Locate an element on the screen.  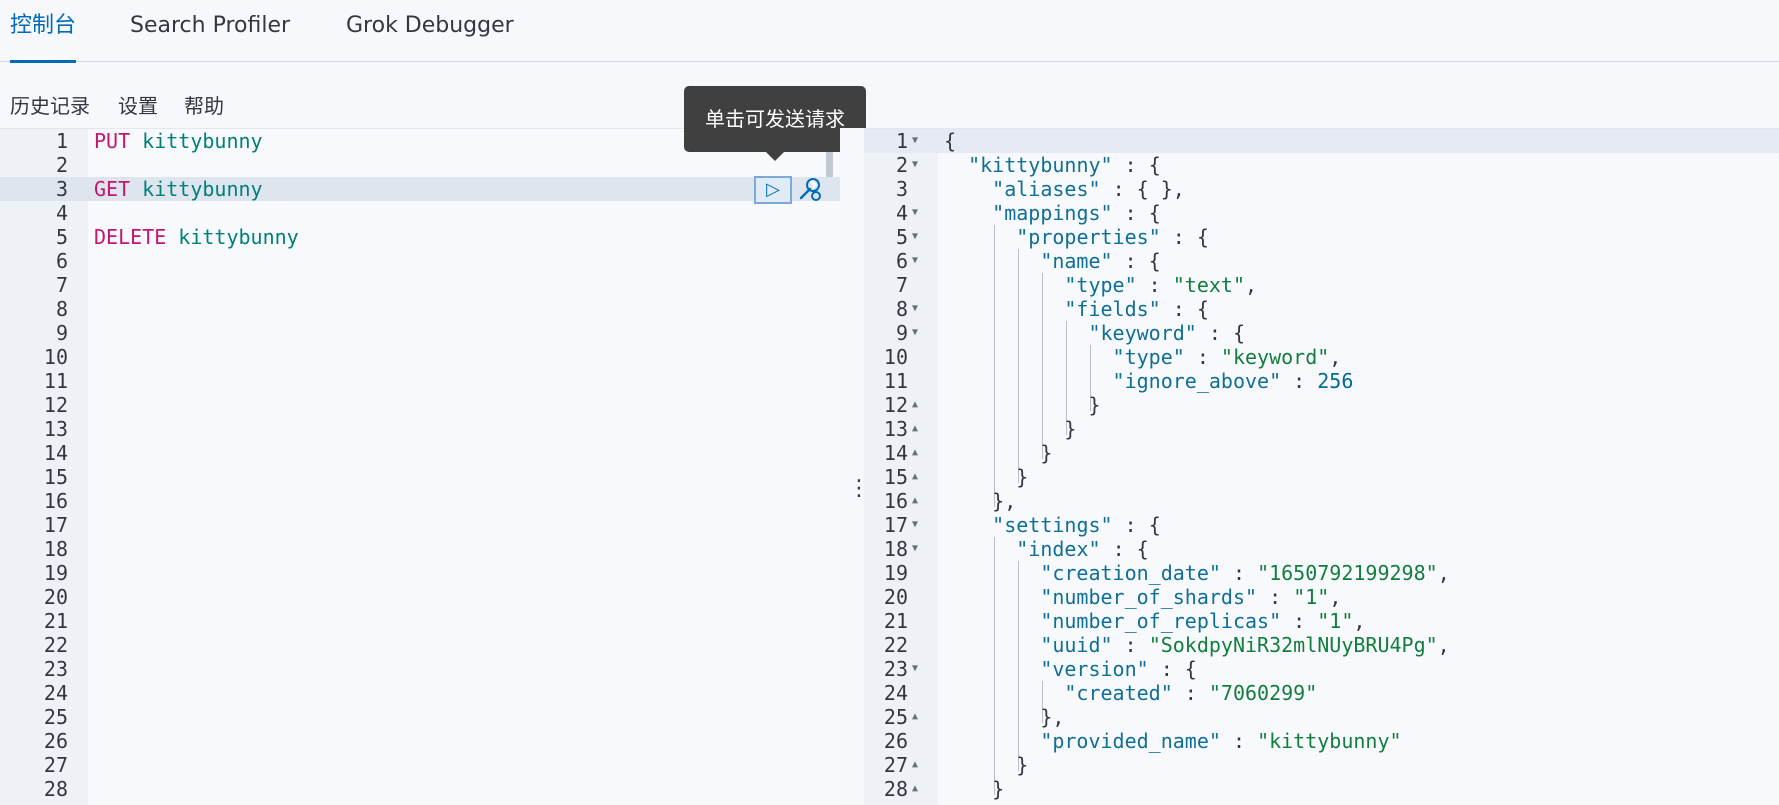
json-string: "1650792199298" is located at coordinates (1347, 573).